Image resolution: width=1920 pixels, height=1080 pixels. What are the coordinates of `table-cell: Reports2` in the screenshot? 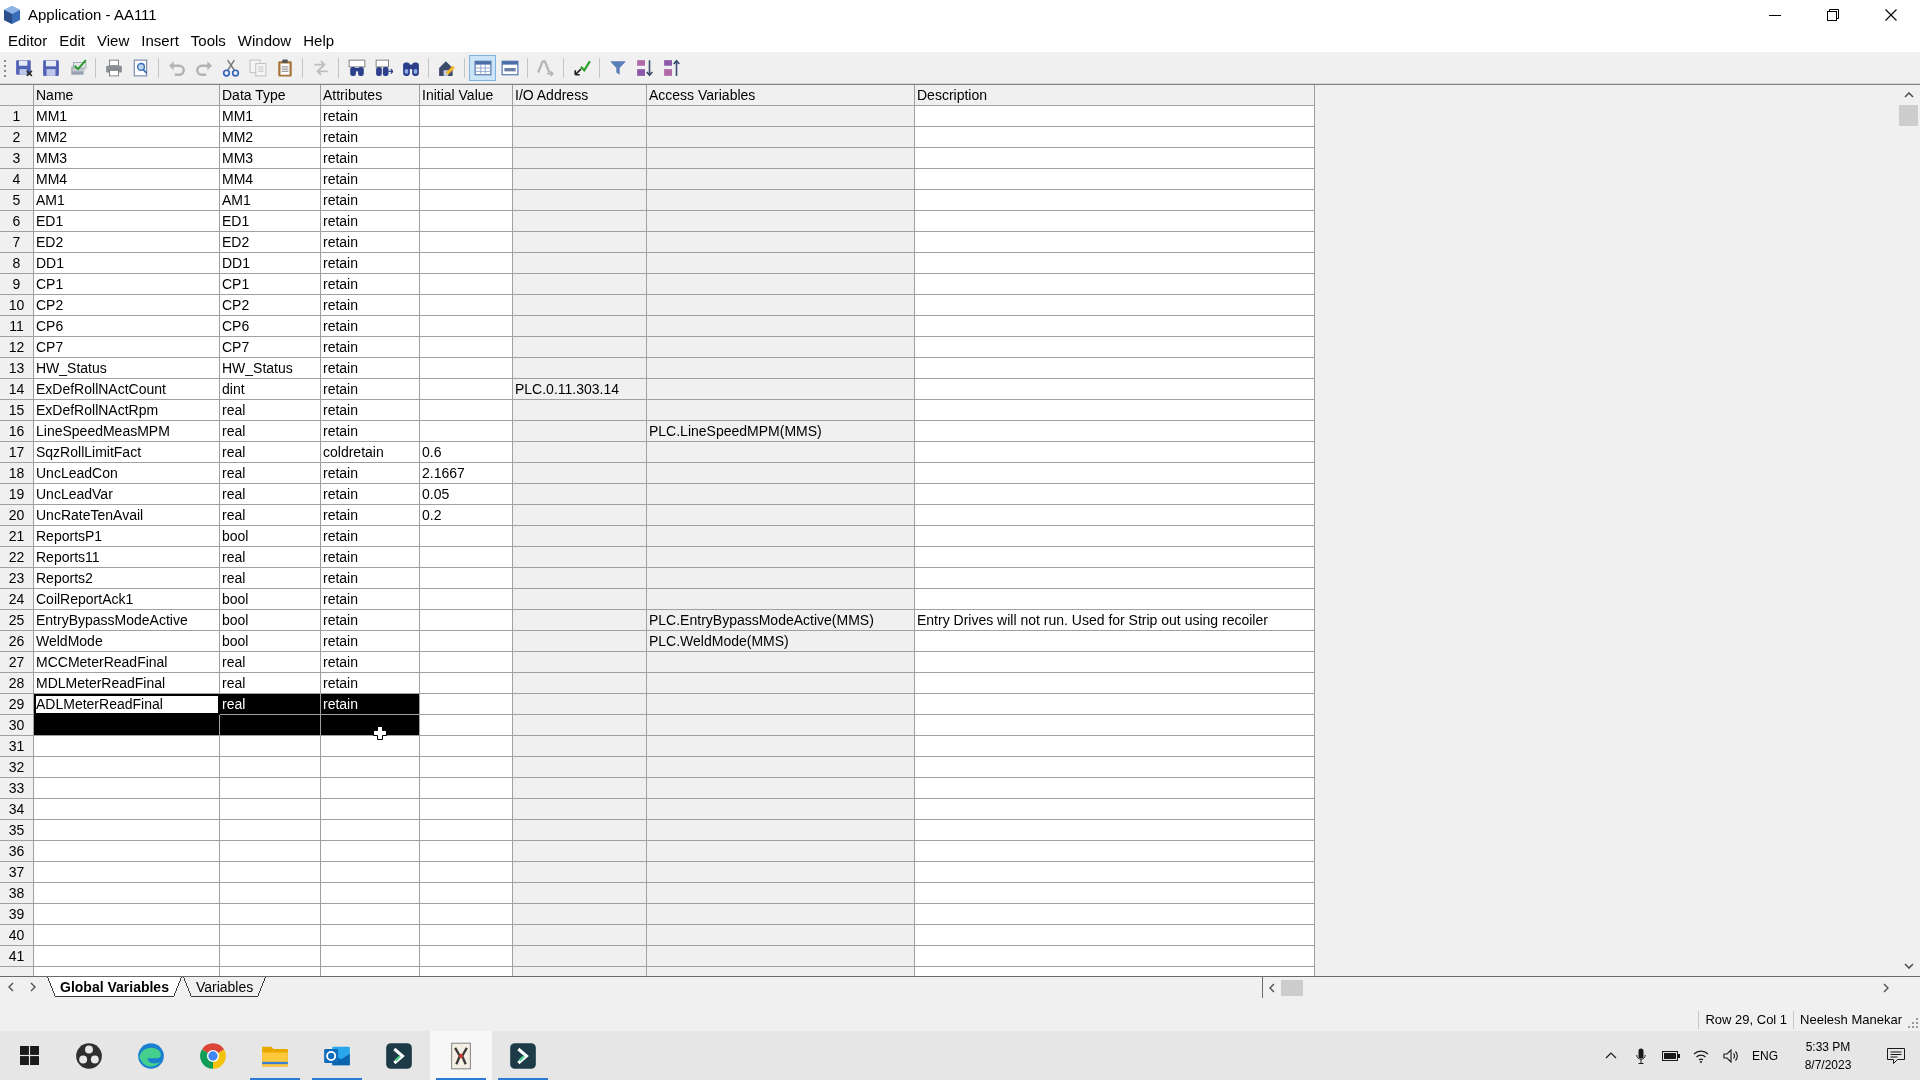 It's located at (127, 578).